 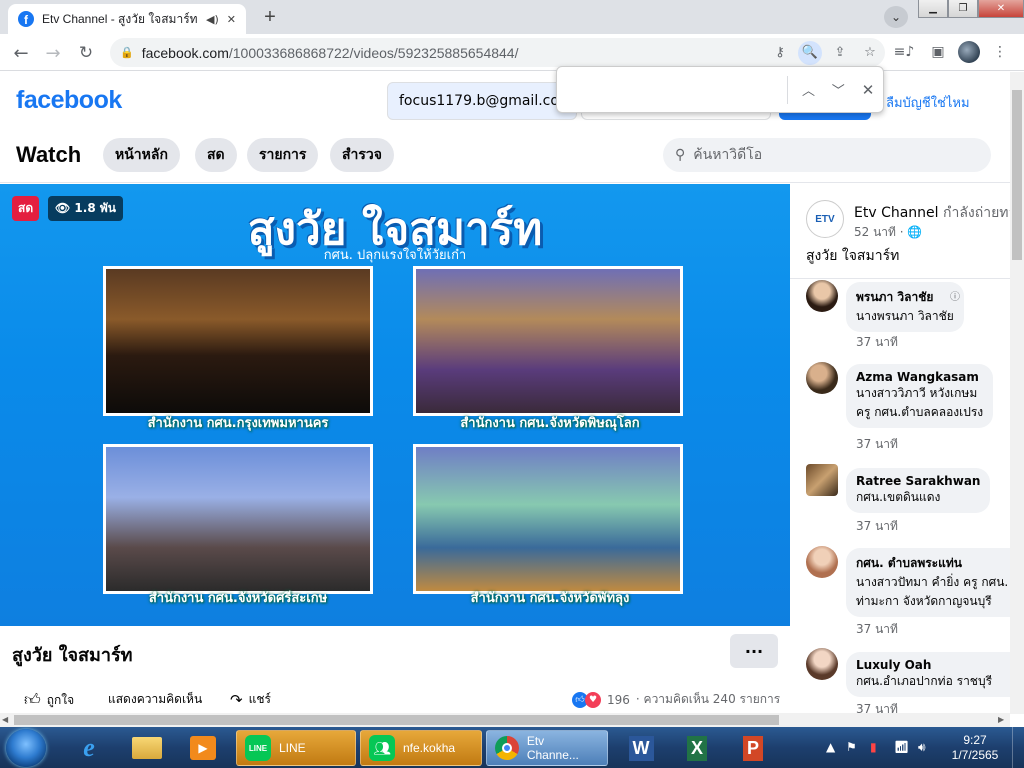 I want to click on excel-icon: X, so click(x=697, y=748).